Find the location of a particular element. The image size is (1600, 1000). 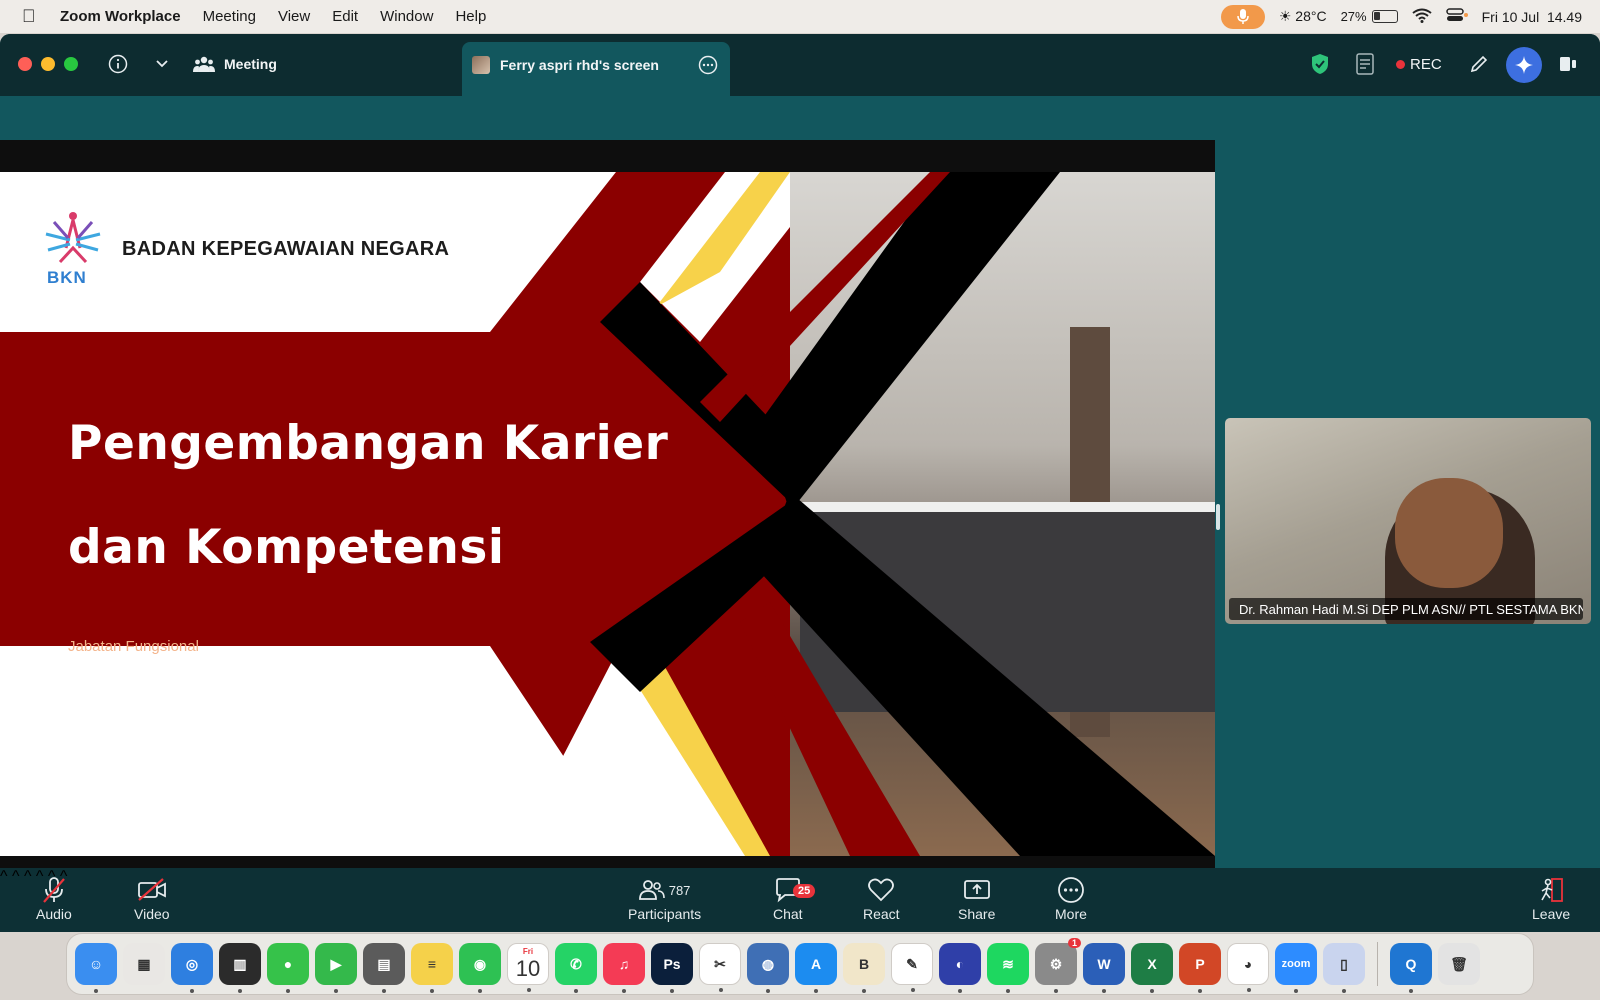

sun-icon: ☀ is located at coordinates (1285, 16).